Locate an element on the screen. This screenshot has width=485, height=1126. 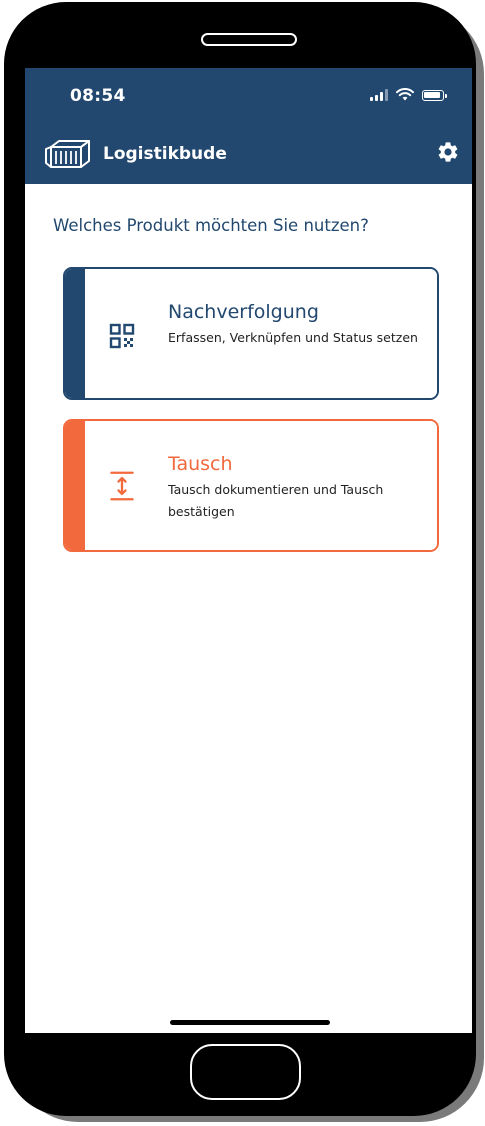
app-title: Logistikbude is located at coordinates (165, 154).